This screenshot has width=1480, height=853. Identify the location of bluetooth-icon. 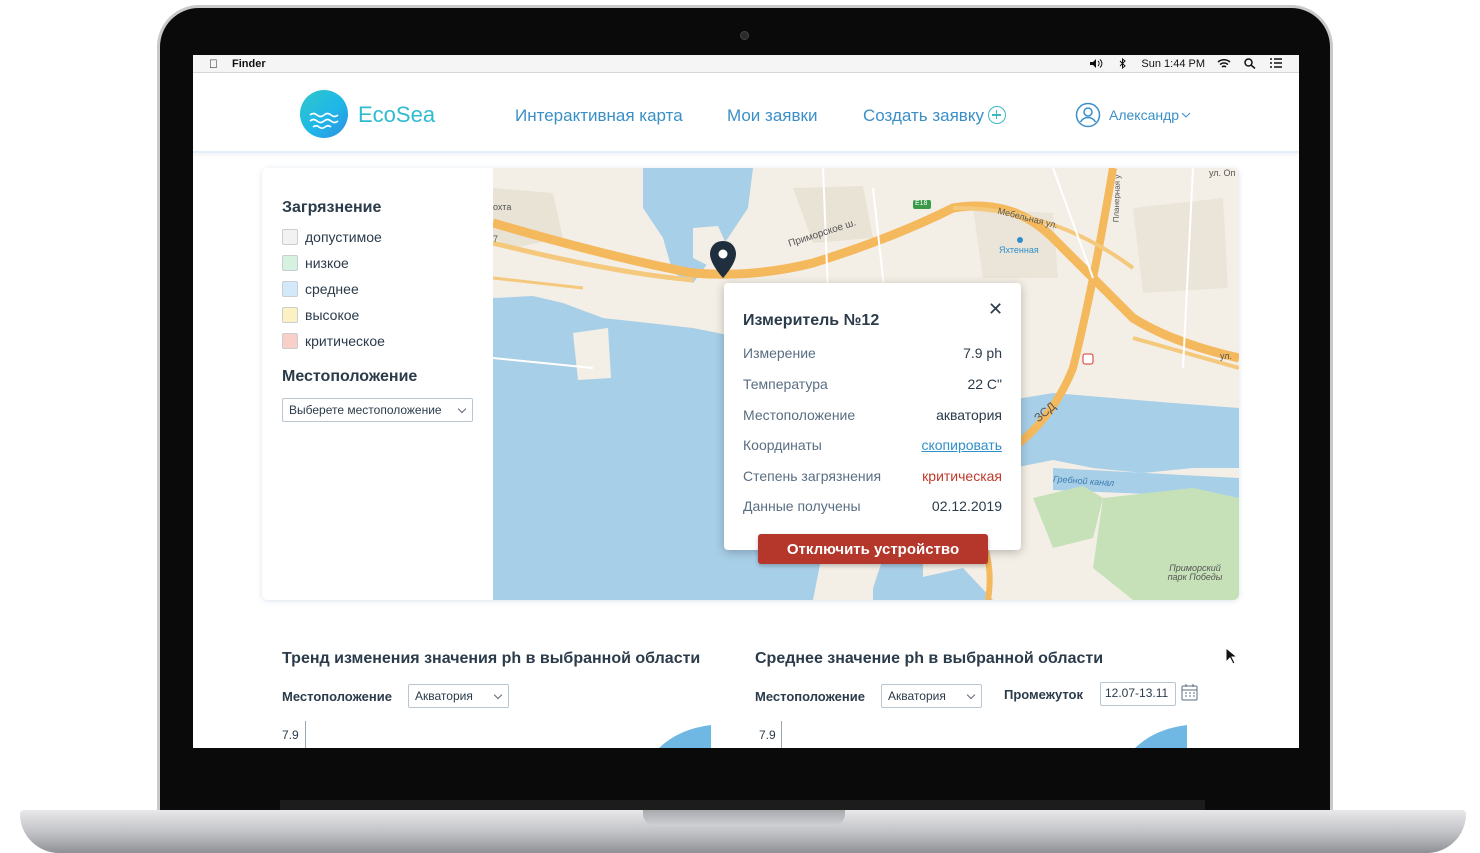
(1122, 63).